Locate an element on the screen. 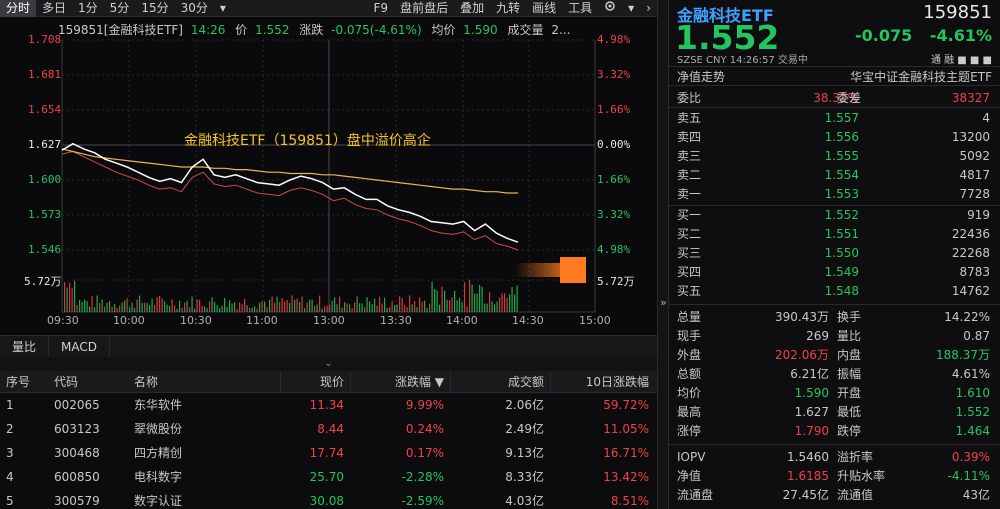  col-code: 代码 is located at coordinates (90, 381).